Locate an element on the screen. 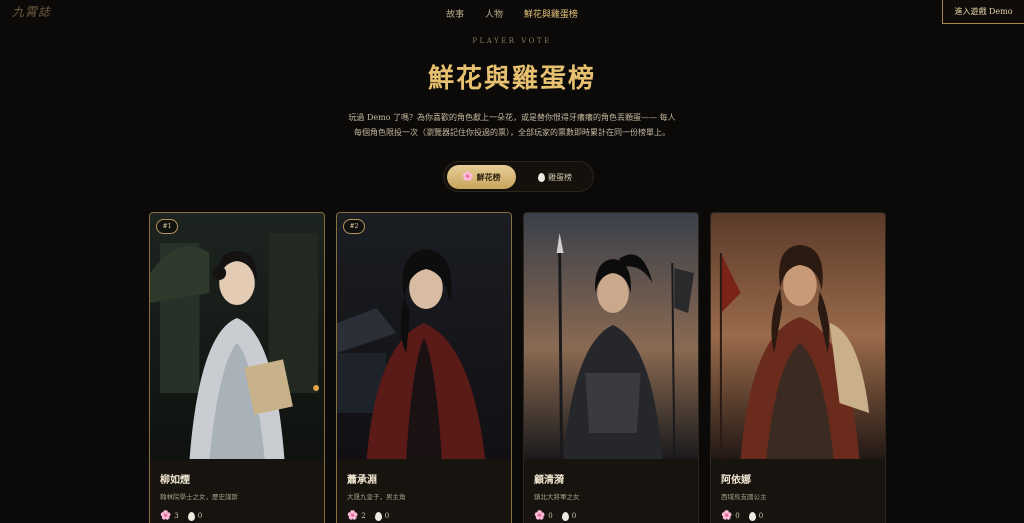  top-bar: 九霄誌 故事 人物 鮮花與雞蛋榜 進入遊戲 Demo is located at coordinates (512, 13).